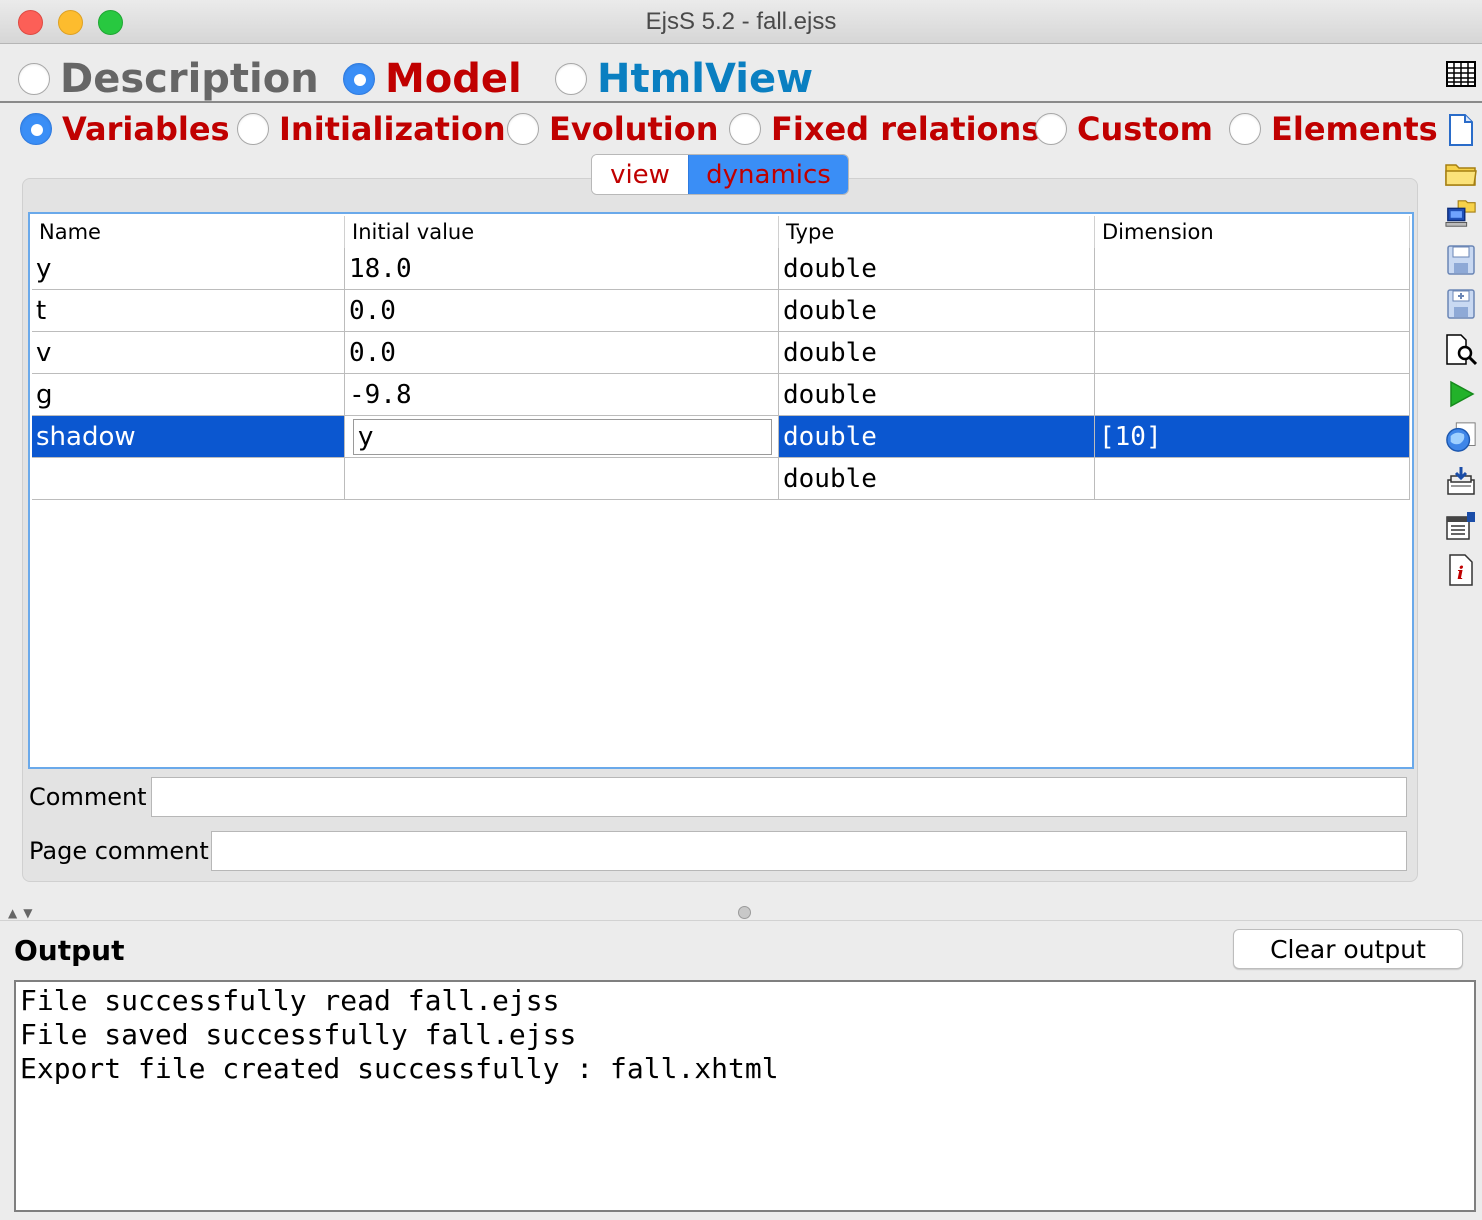  What do you see at coordinates (1461, 350) in the screenshot?
I see `search-icon` at bounding box center [1461, 350].